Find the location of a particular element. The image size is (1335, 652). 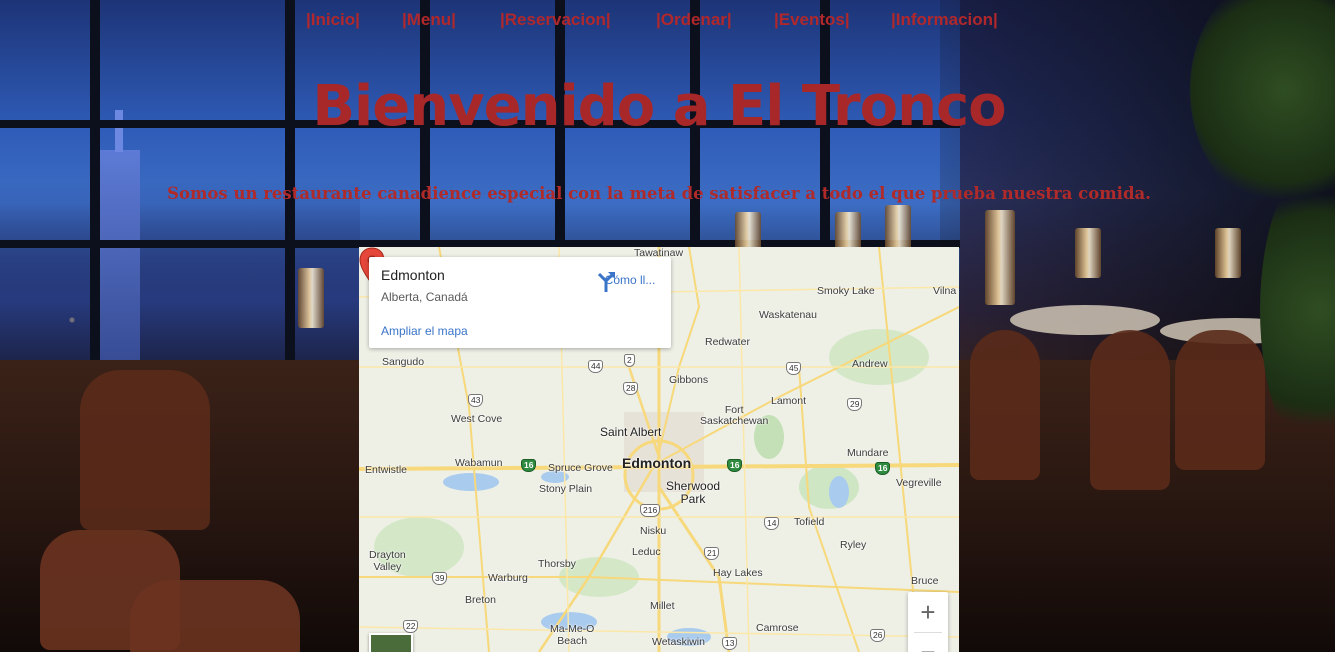

place-label: Camrose is located at coordinates (777, 628).